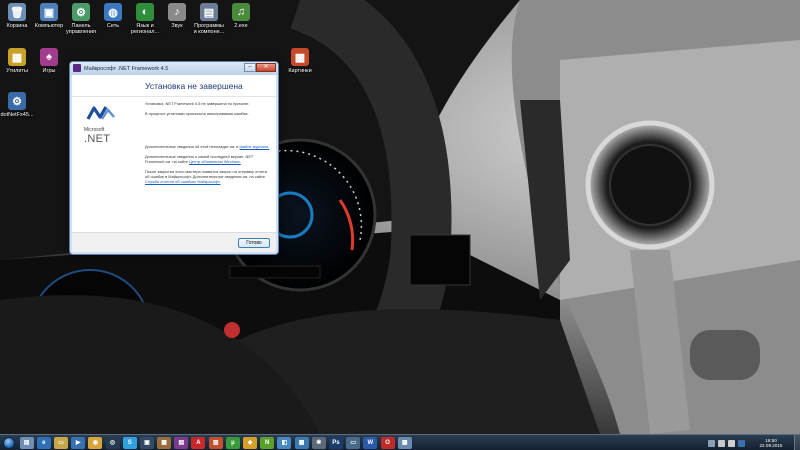 The height and width of the screenshot is (450, 800). Describe the element at coordinates (174, 68) in the screenshot. I see `window-titlebar: Майкрософт .NET Framework 4.5 – ✕` at that location.